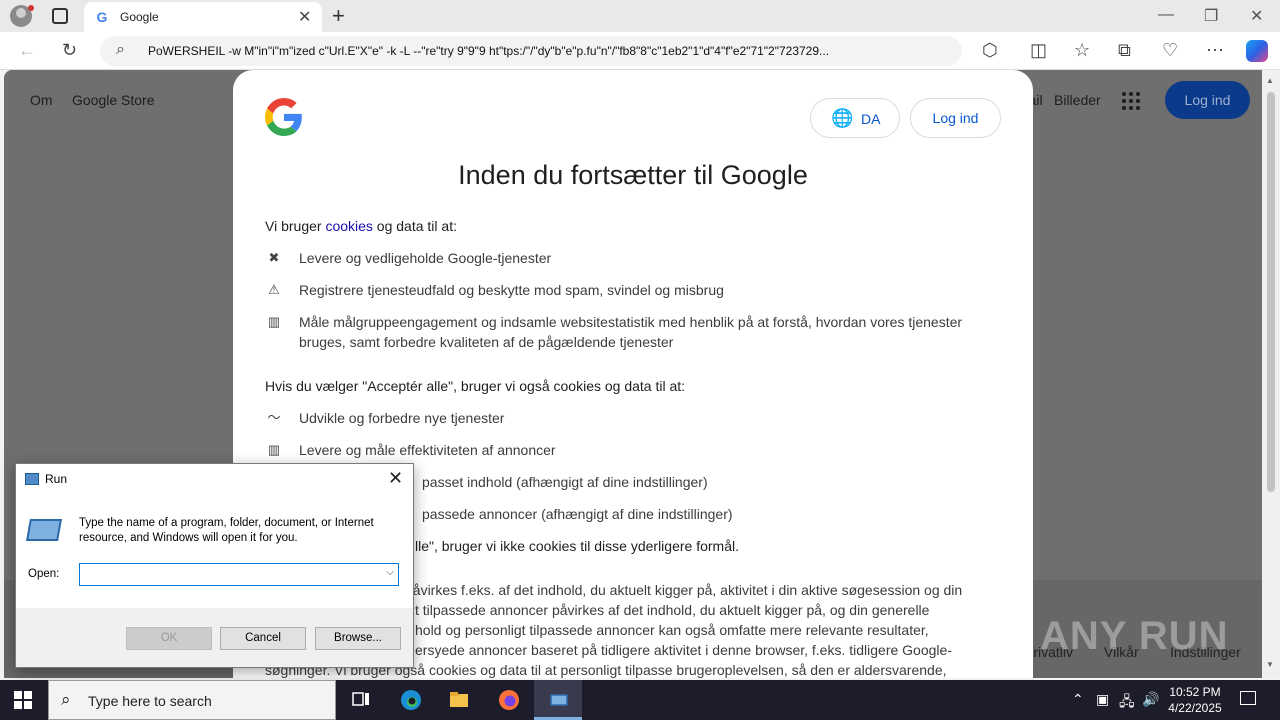 The width and height of the screenshot is (1280, 720). I want to click on tab-close-icon: ✕, so click(304, 17).